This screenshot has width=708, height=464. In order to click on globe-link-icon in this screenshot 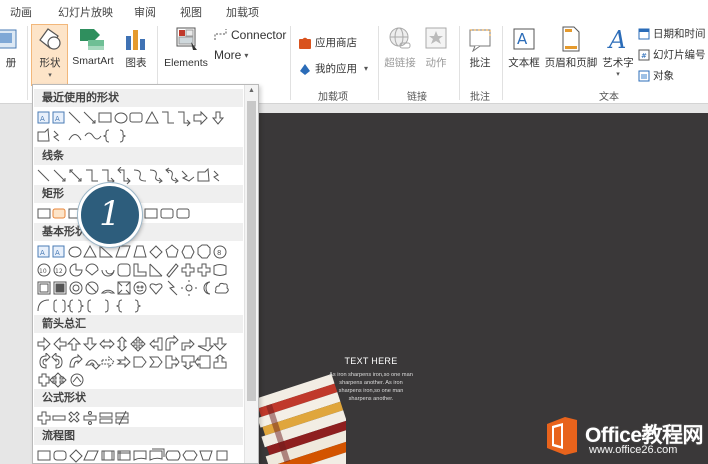, I will do `click(400, 38)`.